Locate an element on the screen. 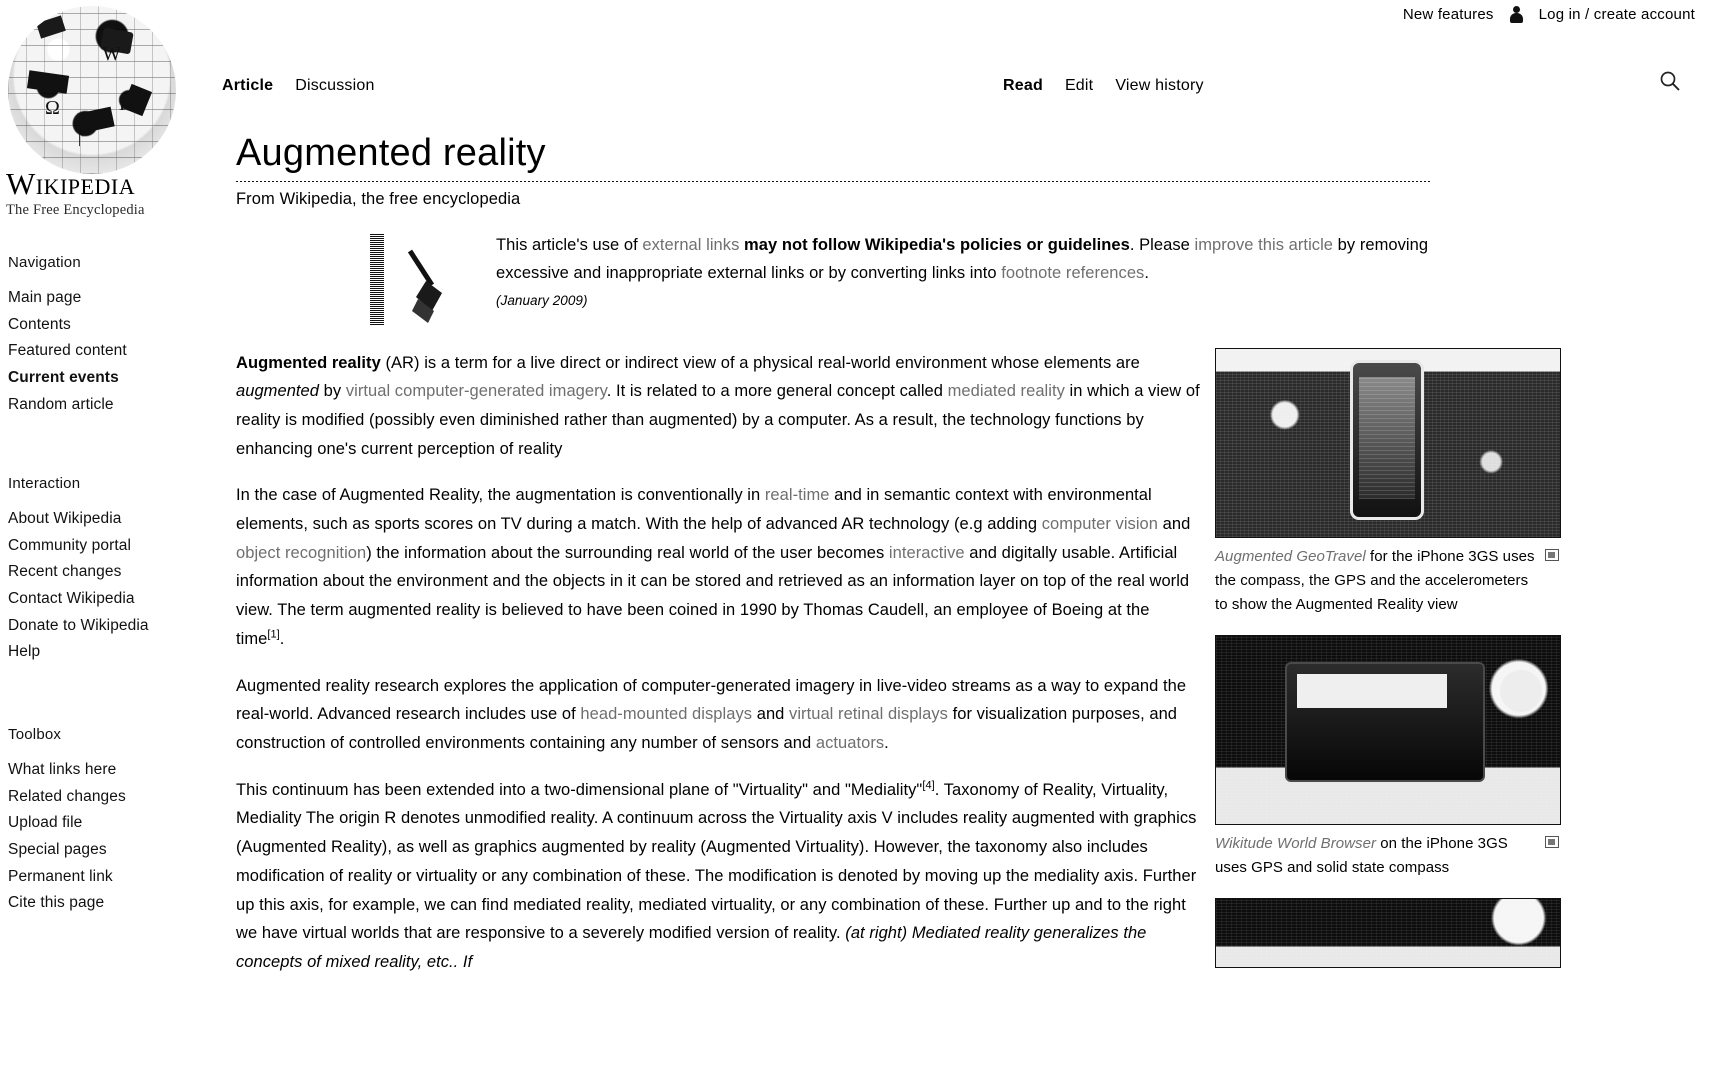 Image resolution: width=1709 pixels, height=1073 pixels. sidebar-heading-interaction: Interaction is located at coordinates (44, 483).